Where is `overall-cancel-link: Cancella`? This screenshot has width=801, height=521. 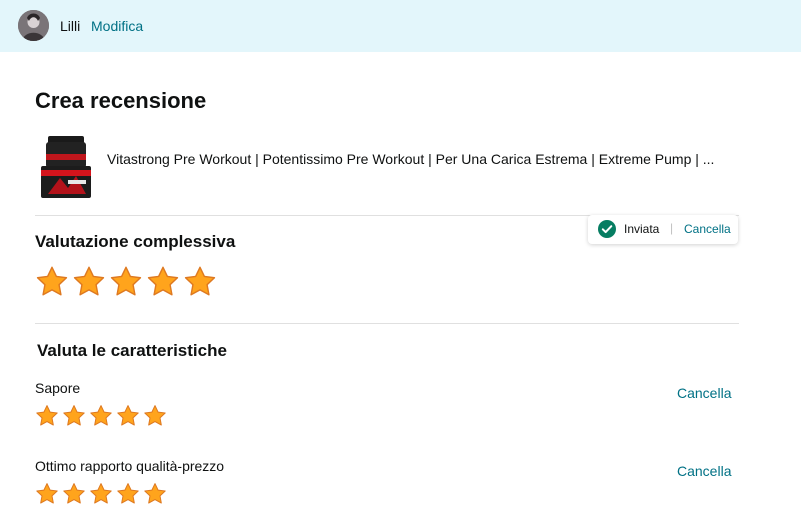
overall-cancel-link: Cancella is located at coordinates (707, 229).